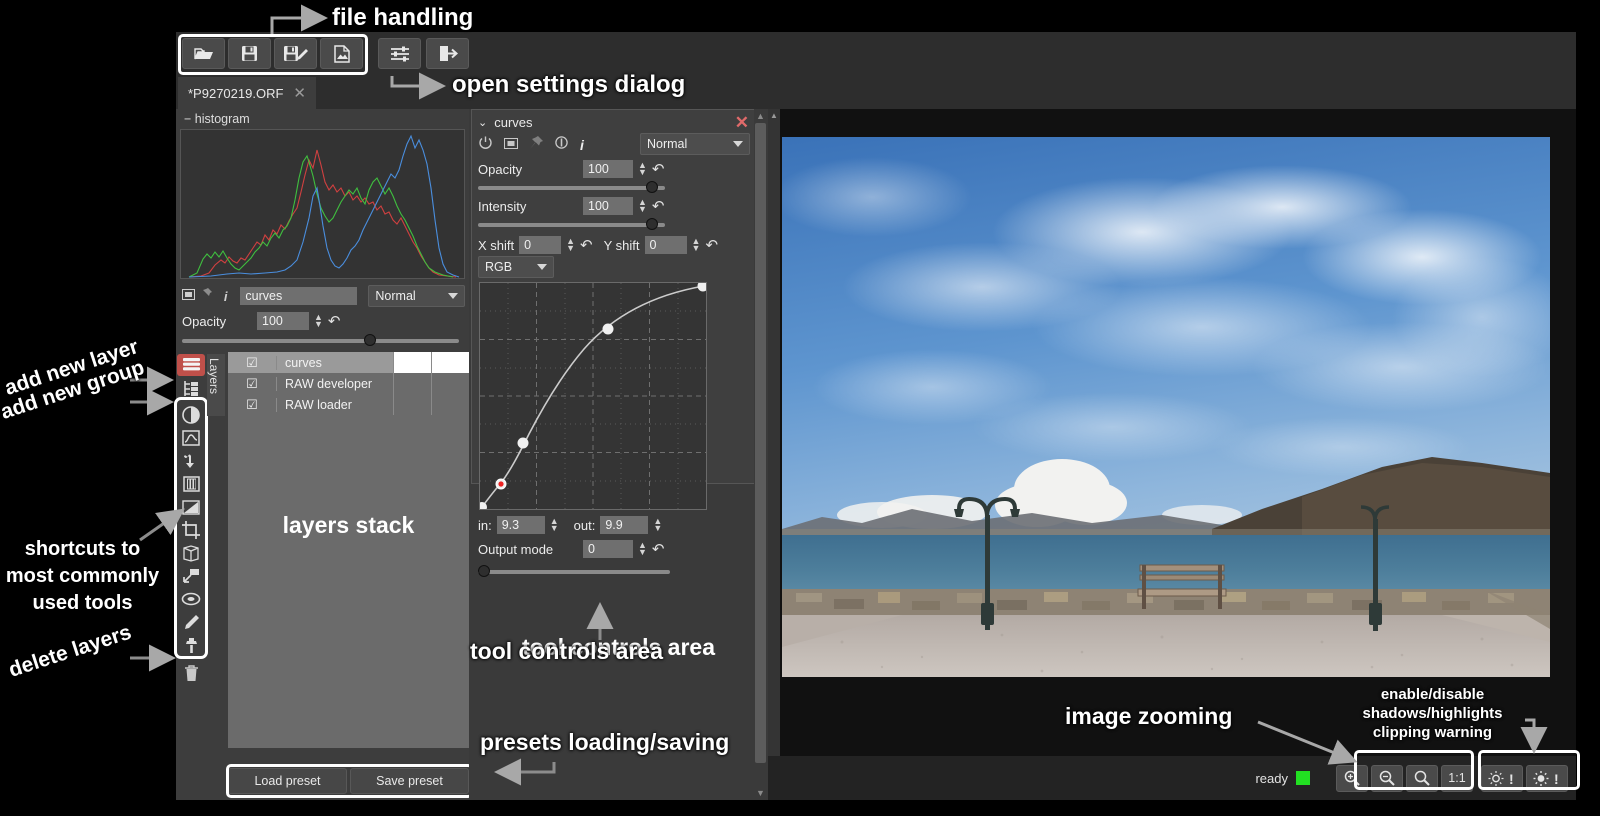  I want to click on add-new-layer-button, so click(191, 365).